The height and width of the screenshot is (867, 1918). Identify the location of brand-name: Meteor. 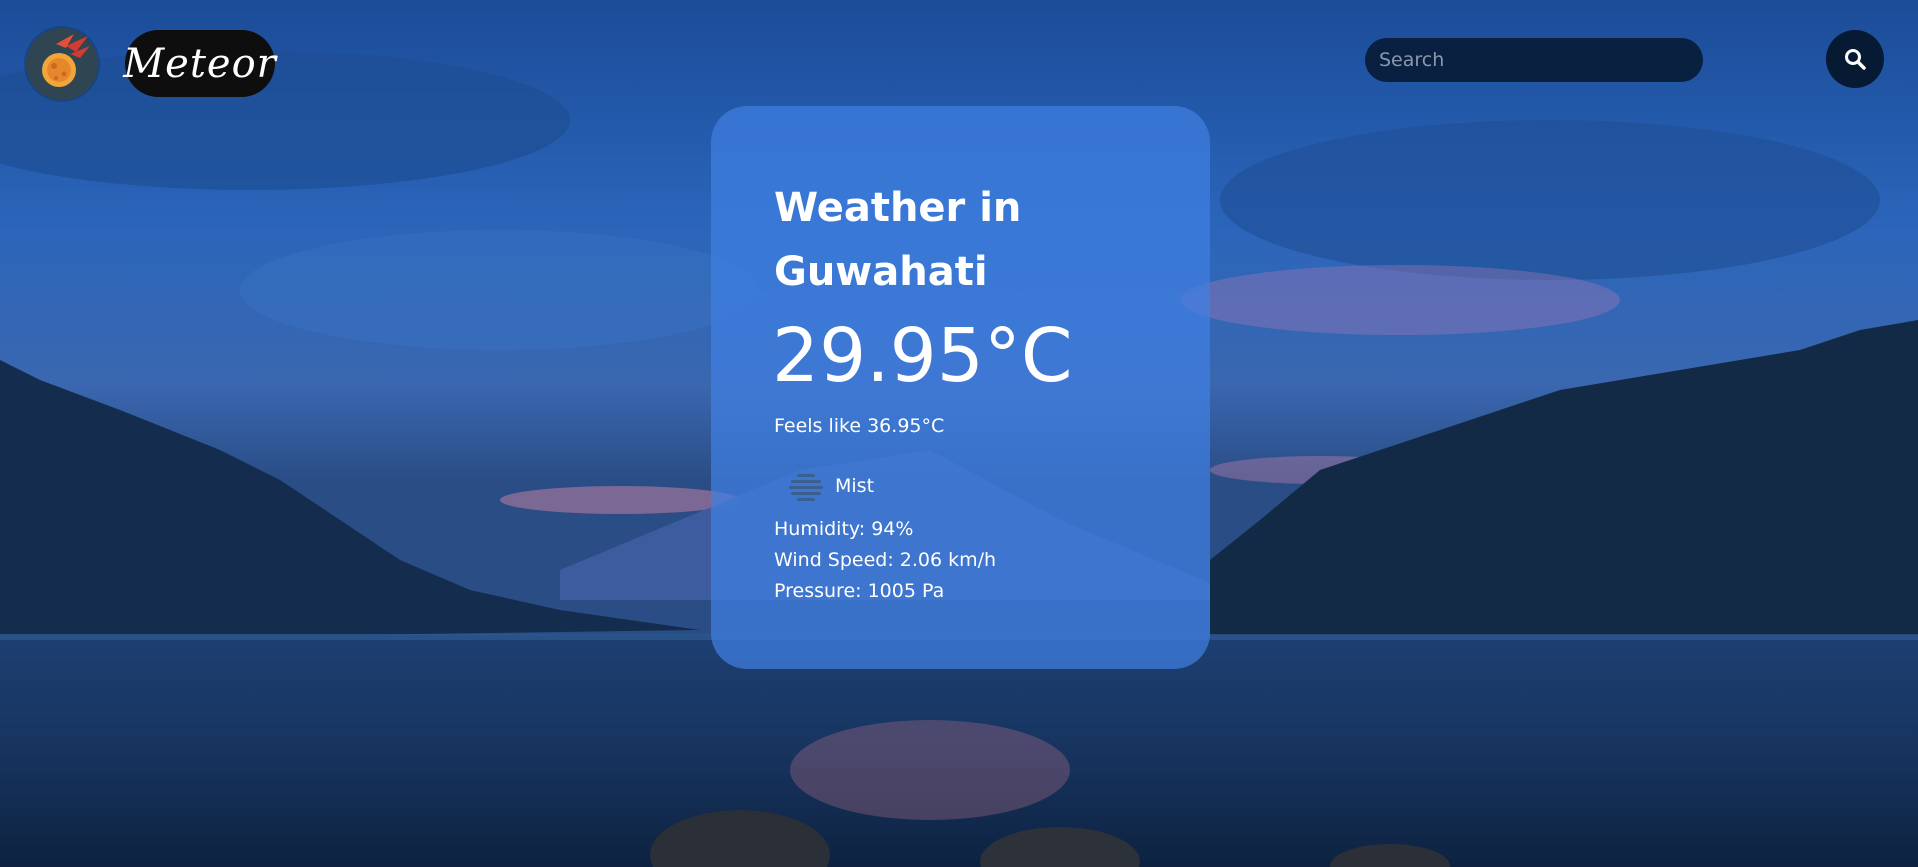
(199, 63).